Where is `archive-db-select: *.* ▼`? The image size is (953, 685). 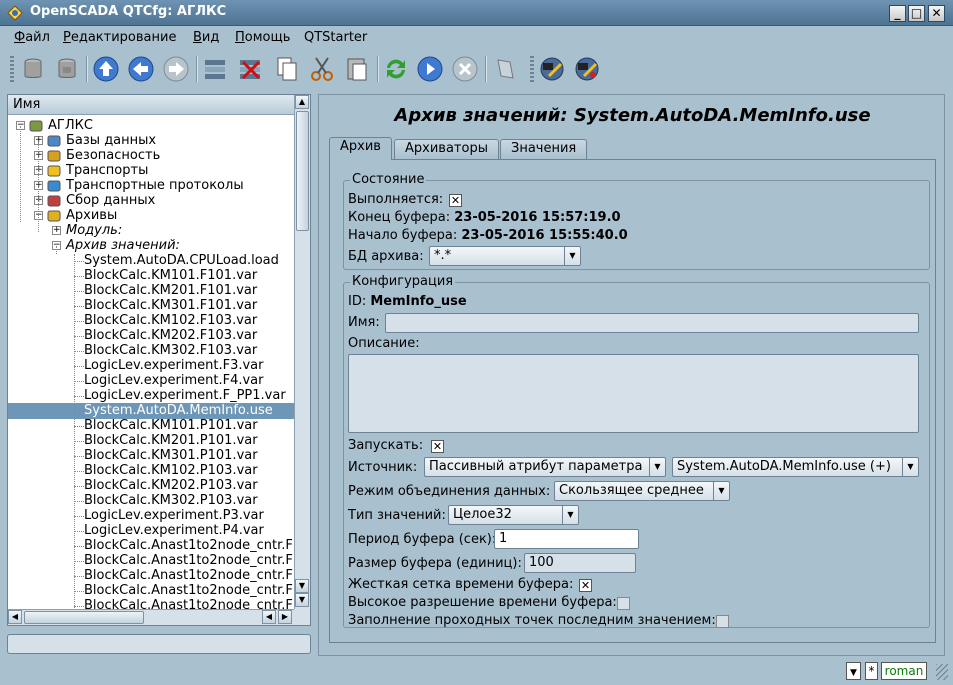 archive-db-select: *.* ▼ is located at coordinates (505, 256).